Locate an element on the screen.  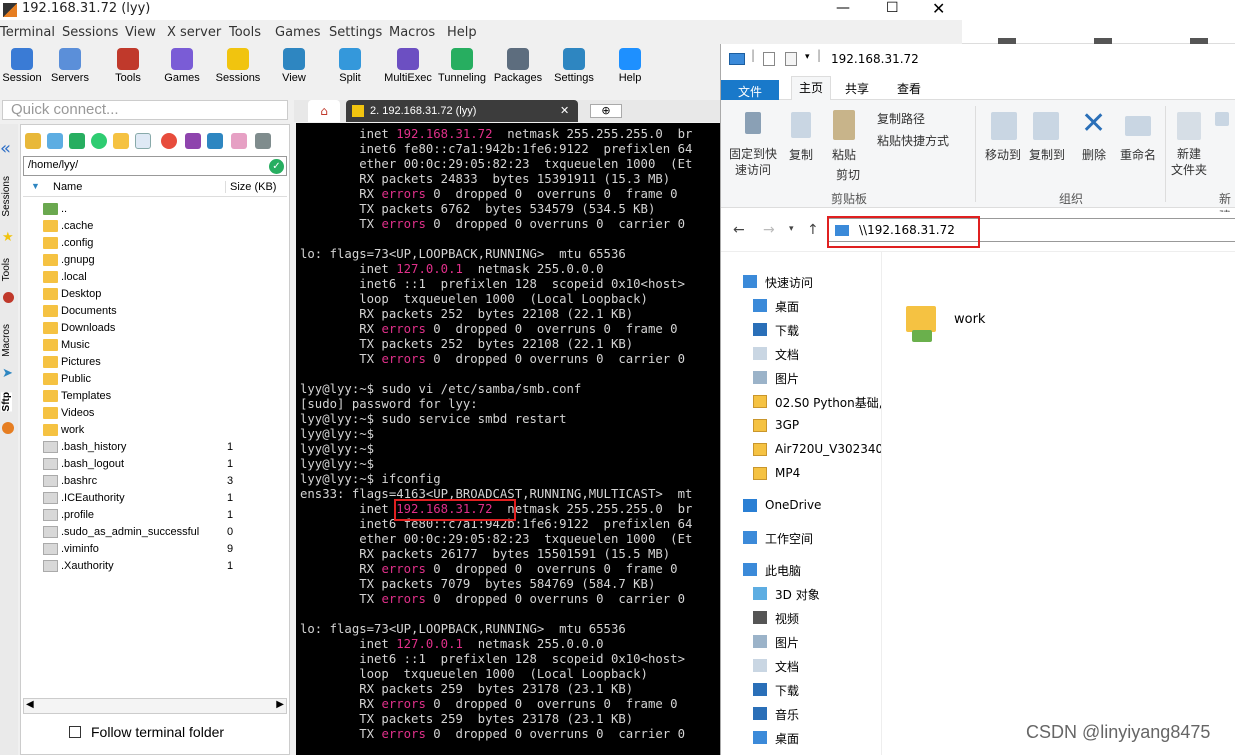
toolbar-button-multiexec: MultiExec is located at coordinates (408, 64).